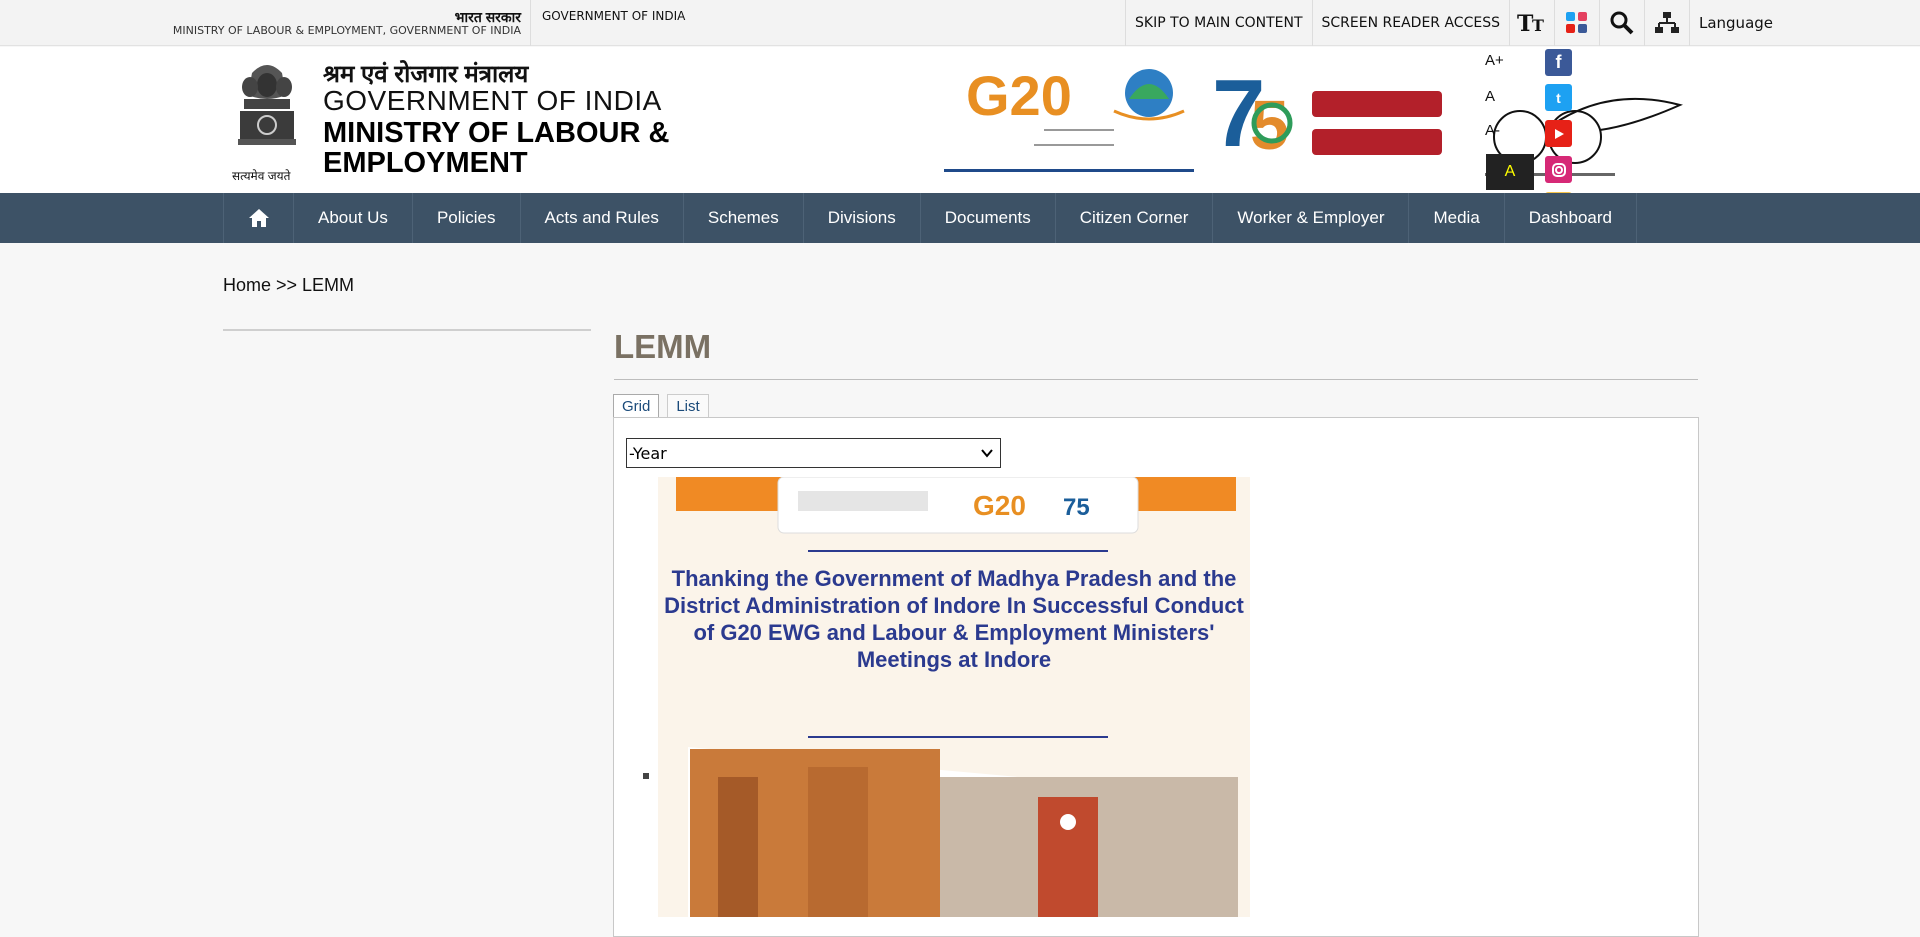  Describe the element at coordinates (1156, 379) in the screenshot. I see `title-divider` at that location.